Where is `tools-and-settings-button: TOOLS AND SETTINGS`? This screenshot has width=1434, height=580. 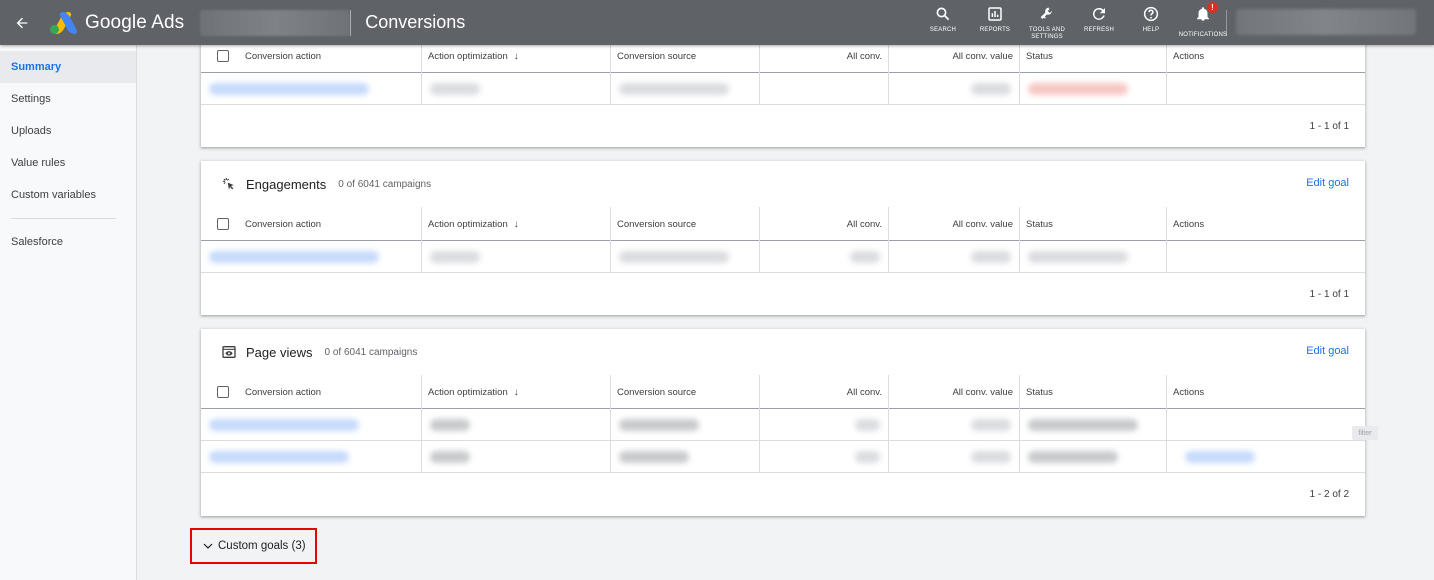
tools-and-settings-button: TOOLS AND SETTINGS is located at coordinates (1047, 22).